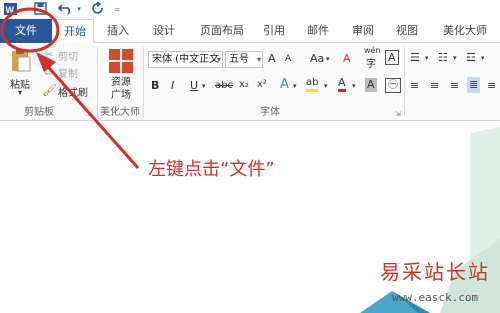 The width and height of the screenshot is (500, 313). I want to click on numbering-dropdown-icon: ▾, so click(455, 58).